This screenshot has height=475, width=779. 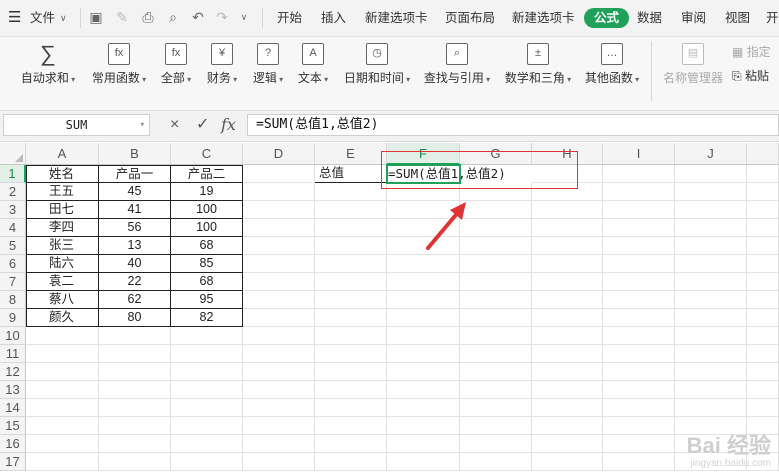 What do you see at coordinates (13, 318) in the screenshot?
I see `row-header-9: 9` at bounding box center [13, 318].